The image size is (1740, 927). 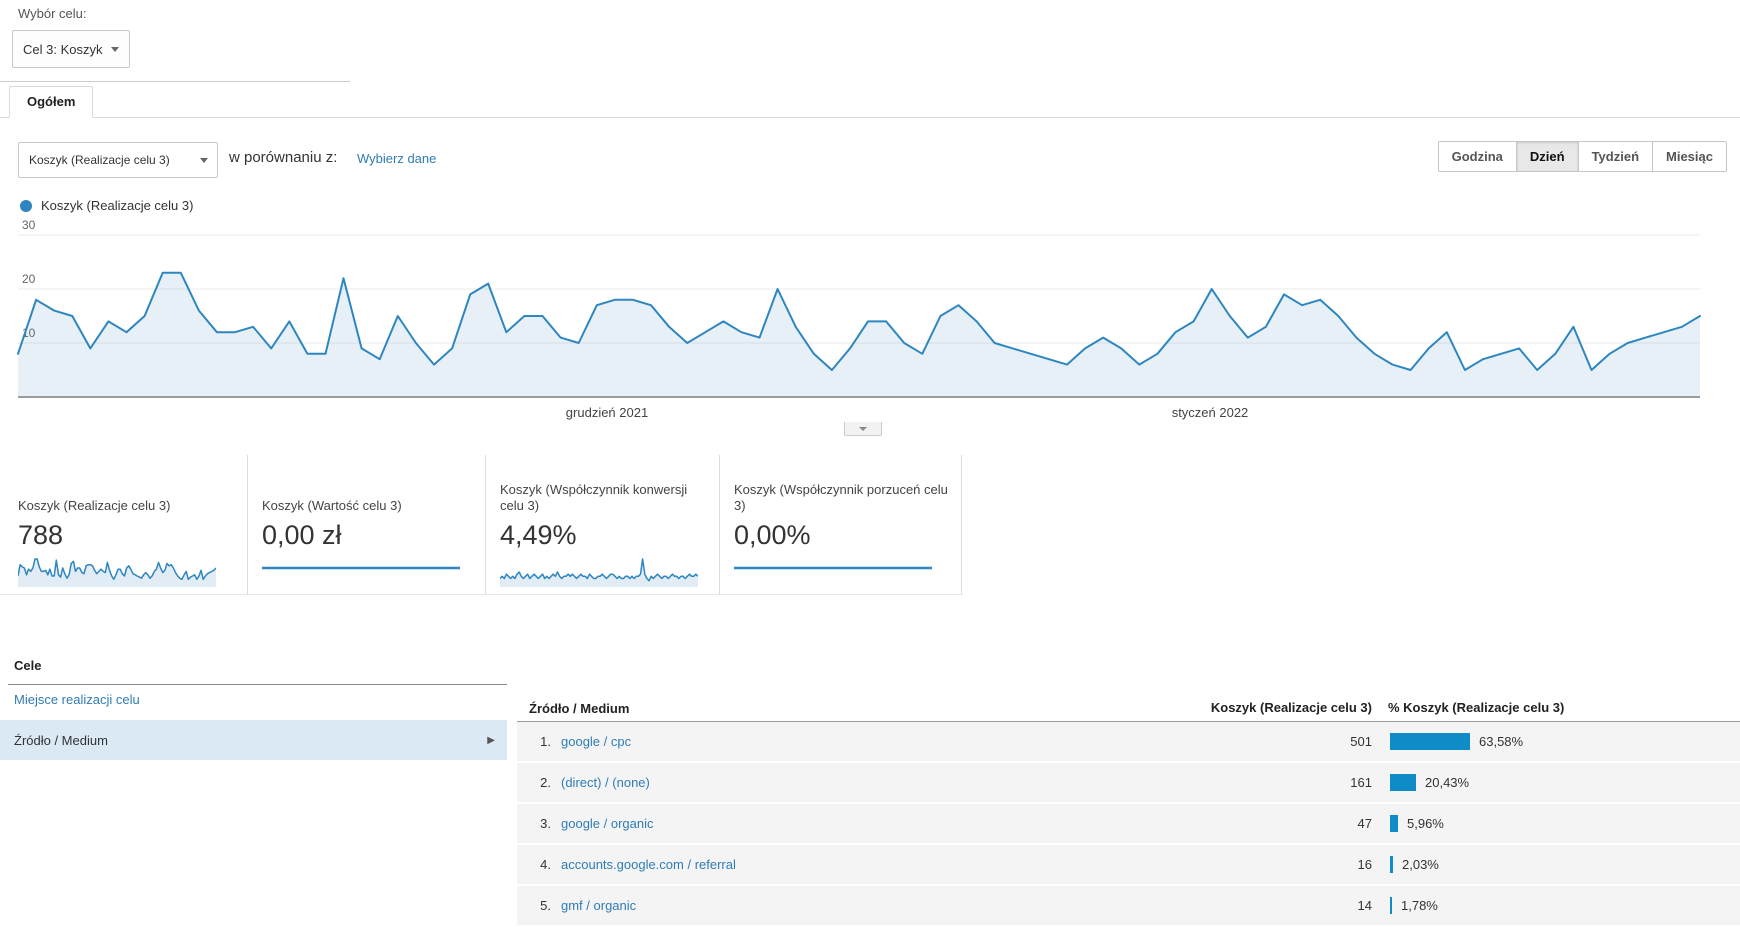 What do you see at coordinates (302, 535) in the screenshot?
I see `scorecard-value: 0,00 zł` at bounding box center [302, 535].